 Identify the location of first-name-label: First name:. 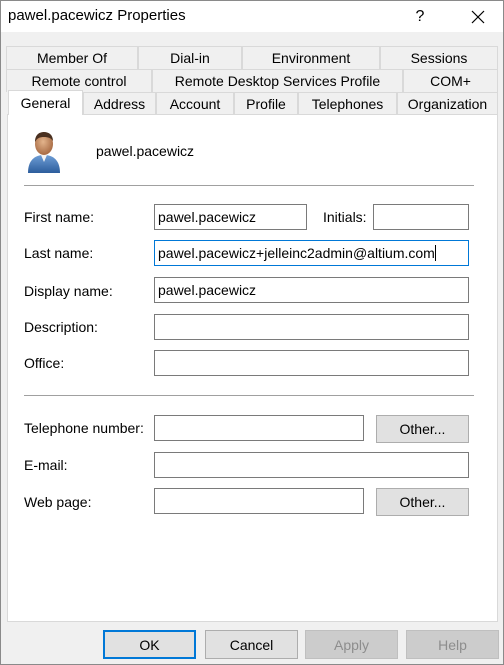
(59, 217).